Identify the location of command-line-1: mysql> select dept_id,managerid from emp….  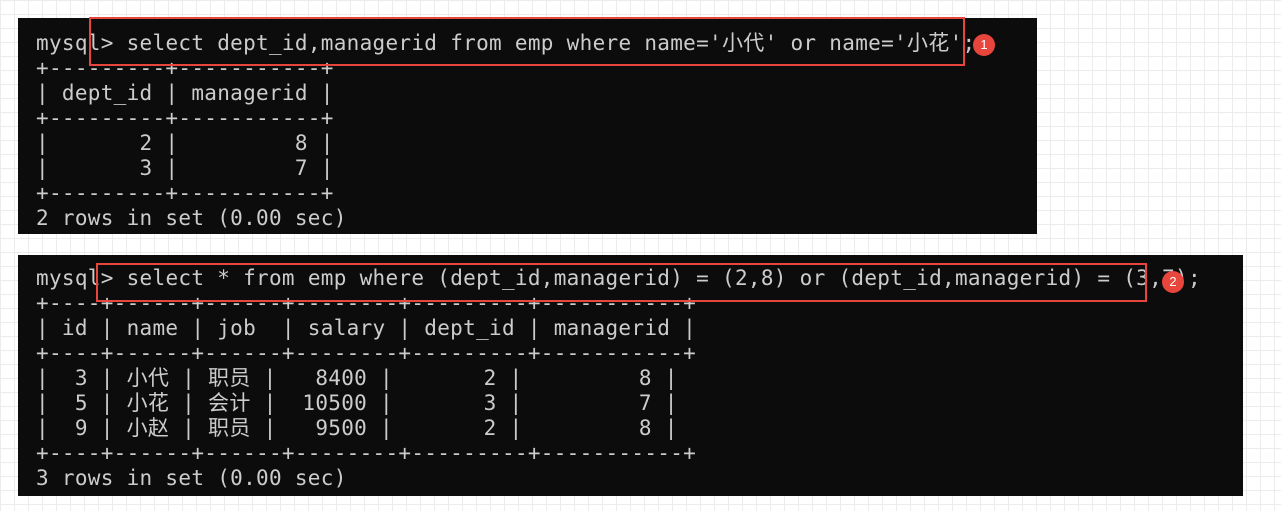
(536, 43).